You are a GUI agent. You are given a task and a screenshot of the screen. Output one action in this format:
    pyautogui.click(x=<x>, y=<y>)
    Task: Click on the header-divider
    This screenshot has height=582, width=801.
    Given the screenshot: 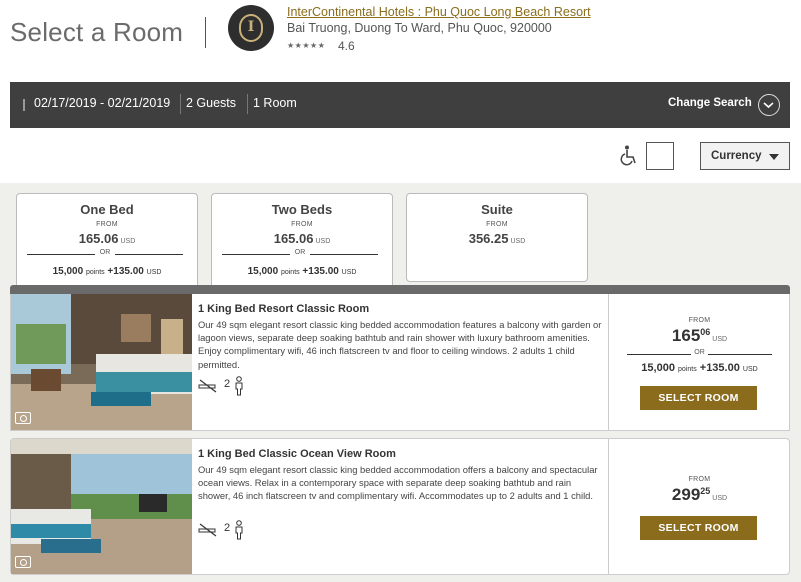 What is the action you would take?
    pyautogui.click(x=205, y=32)
    